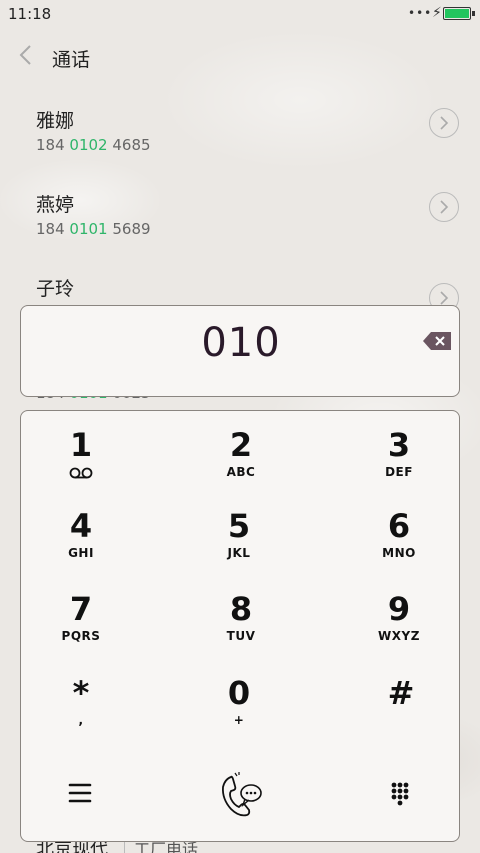  I want to click on back-icon, so click(28, 57).